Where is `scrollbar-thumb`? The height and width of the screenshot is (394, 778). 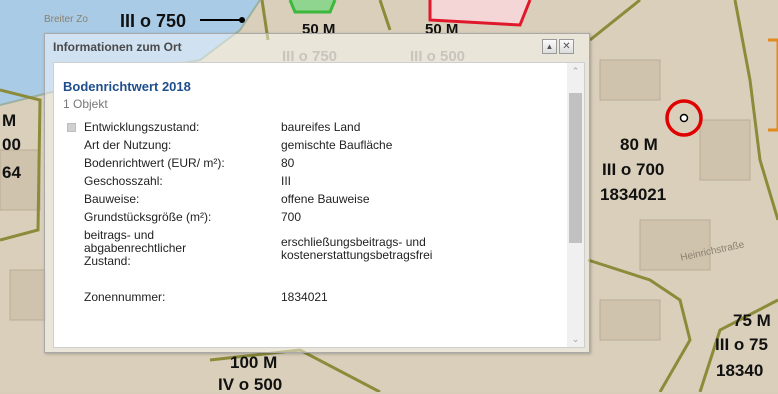 scrollbar-thumb is located at coordinates (575, 168).